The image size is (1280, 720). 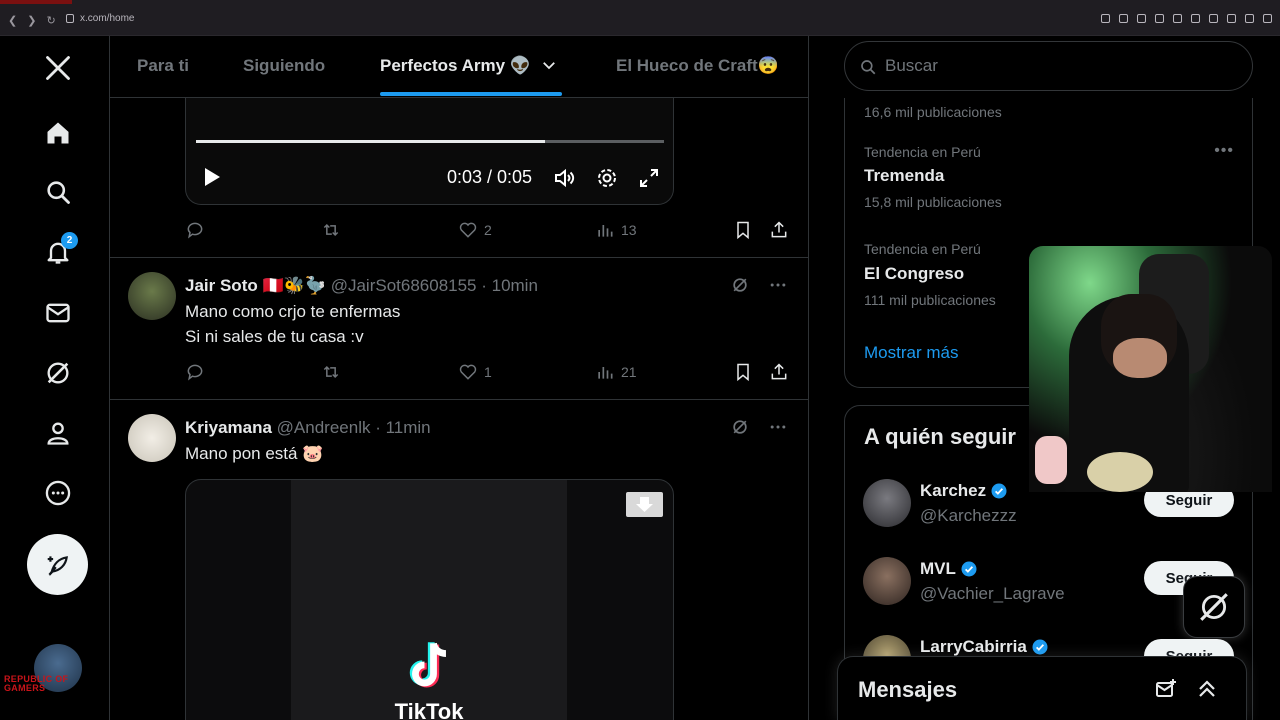 I want to click on fullscreen-icon, so click(x=649, y=178).